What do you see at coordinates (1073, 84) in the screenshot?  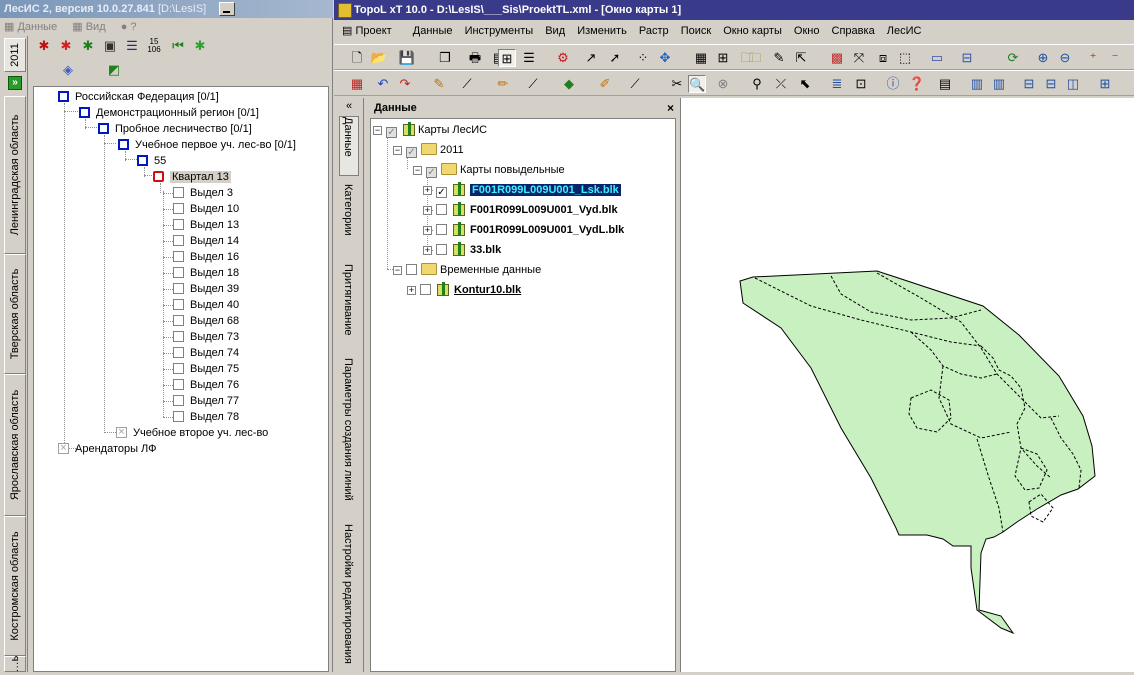 I see `layout-3-icon: ◫` at bounding box center [1073, 84].